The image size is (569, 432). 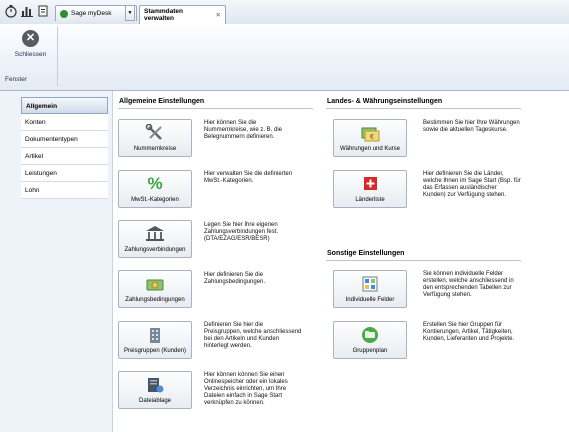 I want to click on title-bar: Sage myDesk ▼ Stammdaten verwalten ✕, so click(x=284, y=12).